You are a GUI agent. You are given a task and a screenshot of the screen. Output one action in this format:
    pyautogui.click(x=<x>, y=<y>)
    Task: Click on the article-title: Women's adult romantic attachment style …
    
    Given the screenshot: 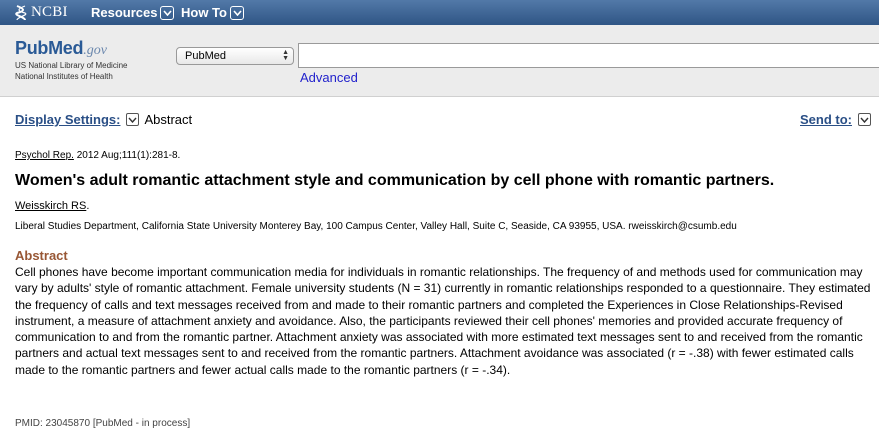 What is the action you would take?
    pyautogui.click(x=395, y=180)
    